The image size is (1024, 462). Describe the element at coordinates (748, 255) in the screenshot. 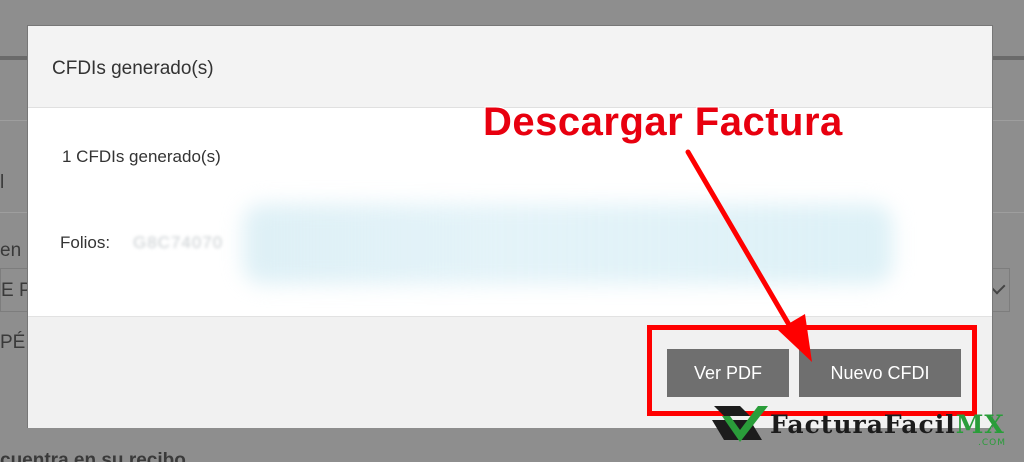

I see `annotation-arrow-icon` at that location.